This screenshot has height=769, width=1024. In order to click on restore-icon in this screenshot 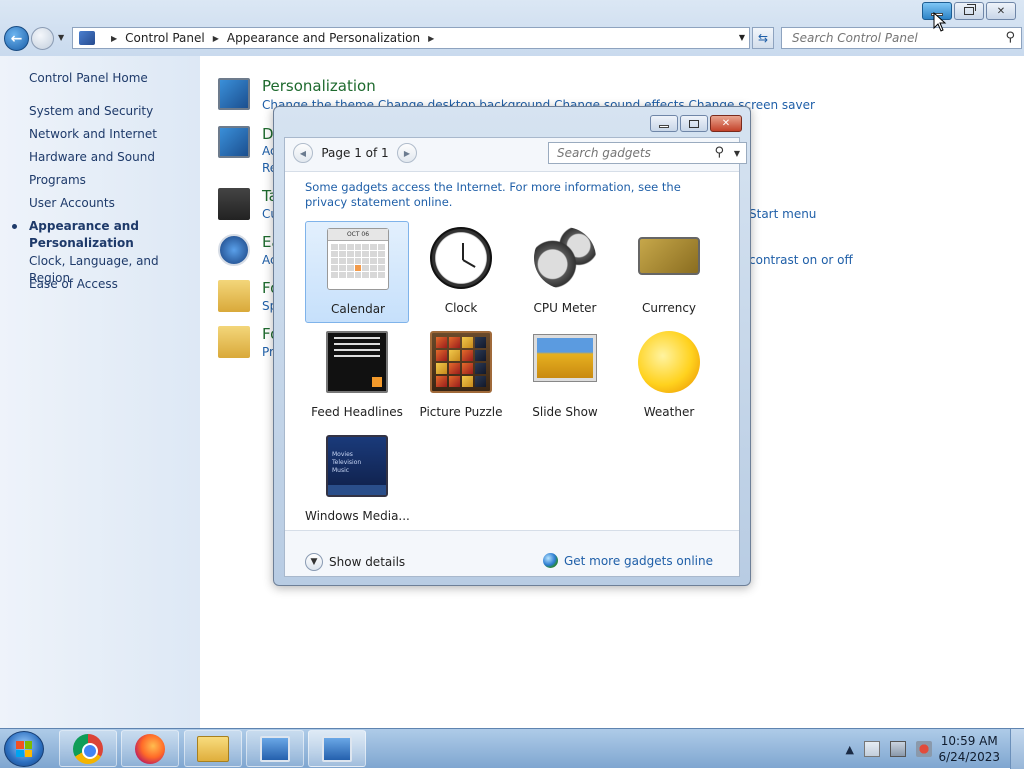, I will do `click(970, 9)`.